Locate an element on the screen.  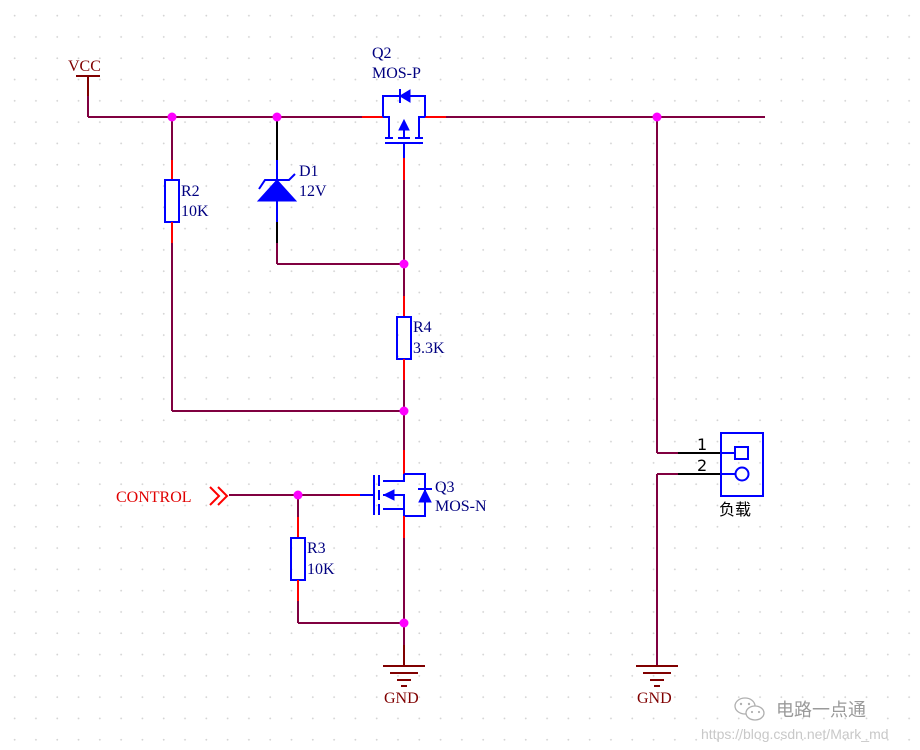
q3-body-diode-icon is located at coordinates (425, 495).